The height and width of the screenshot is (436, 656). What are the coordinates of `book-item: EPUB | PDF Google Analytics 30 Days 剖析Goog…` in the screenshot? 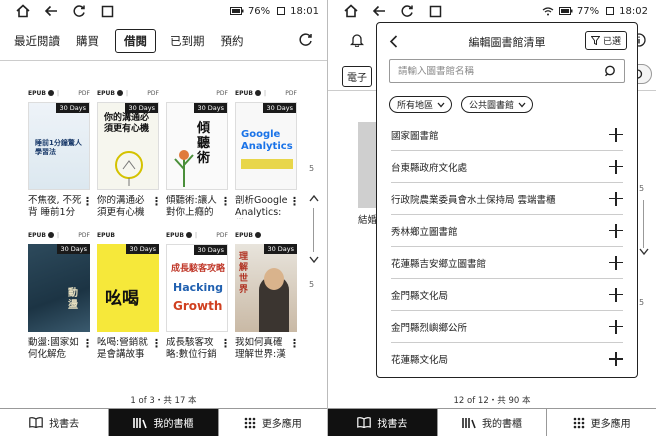 It's located at (267, 153).